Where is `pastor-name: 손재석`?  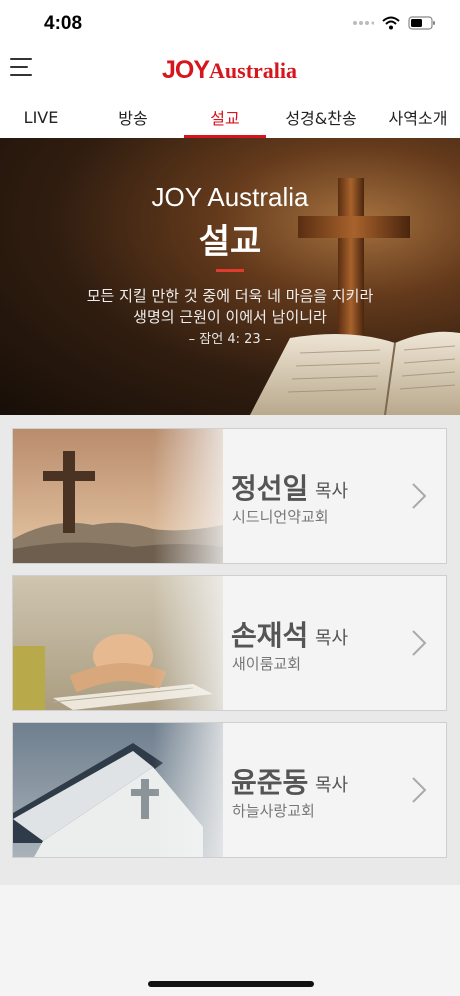
pastor-name: 손재석 is located at coordinates (270, 635).